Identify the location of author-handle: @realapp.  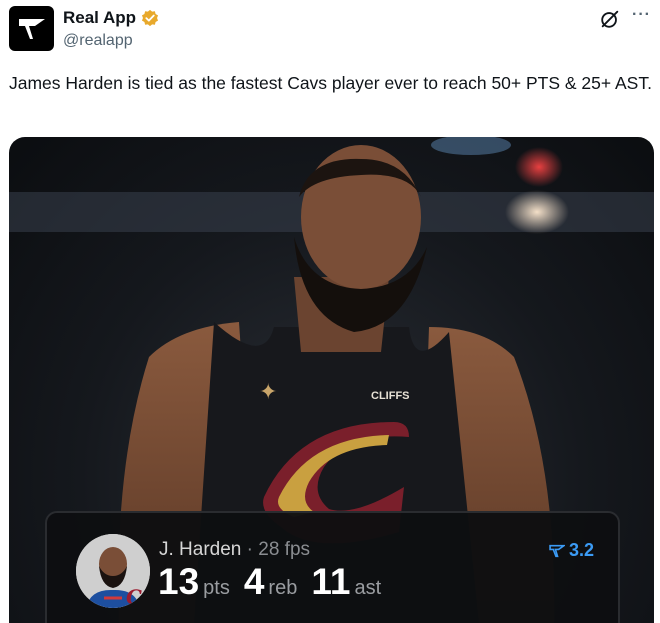
(98, 41).